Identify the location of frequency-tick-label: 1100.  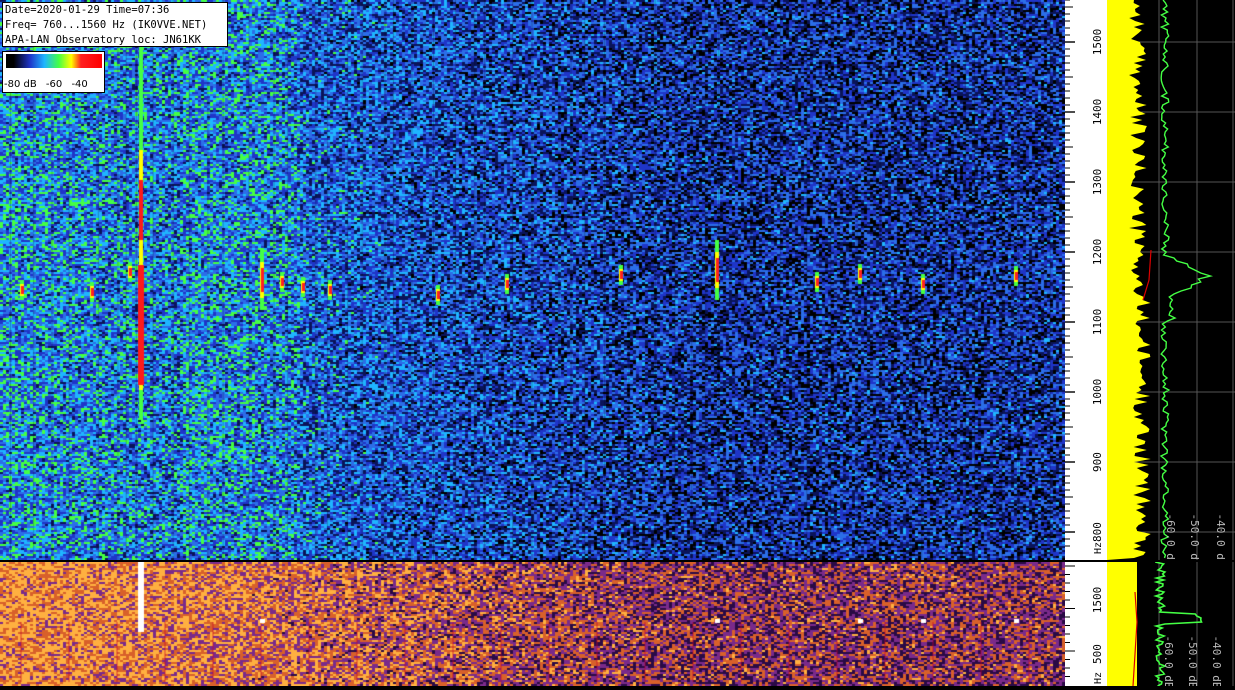
(1097, 322).